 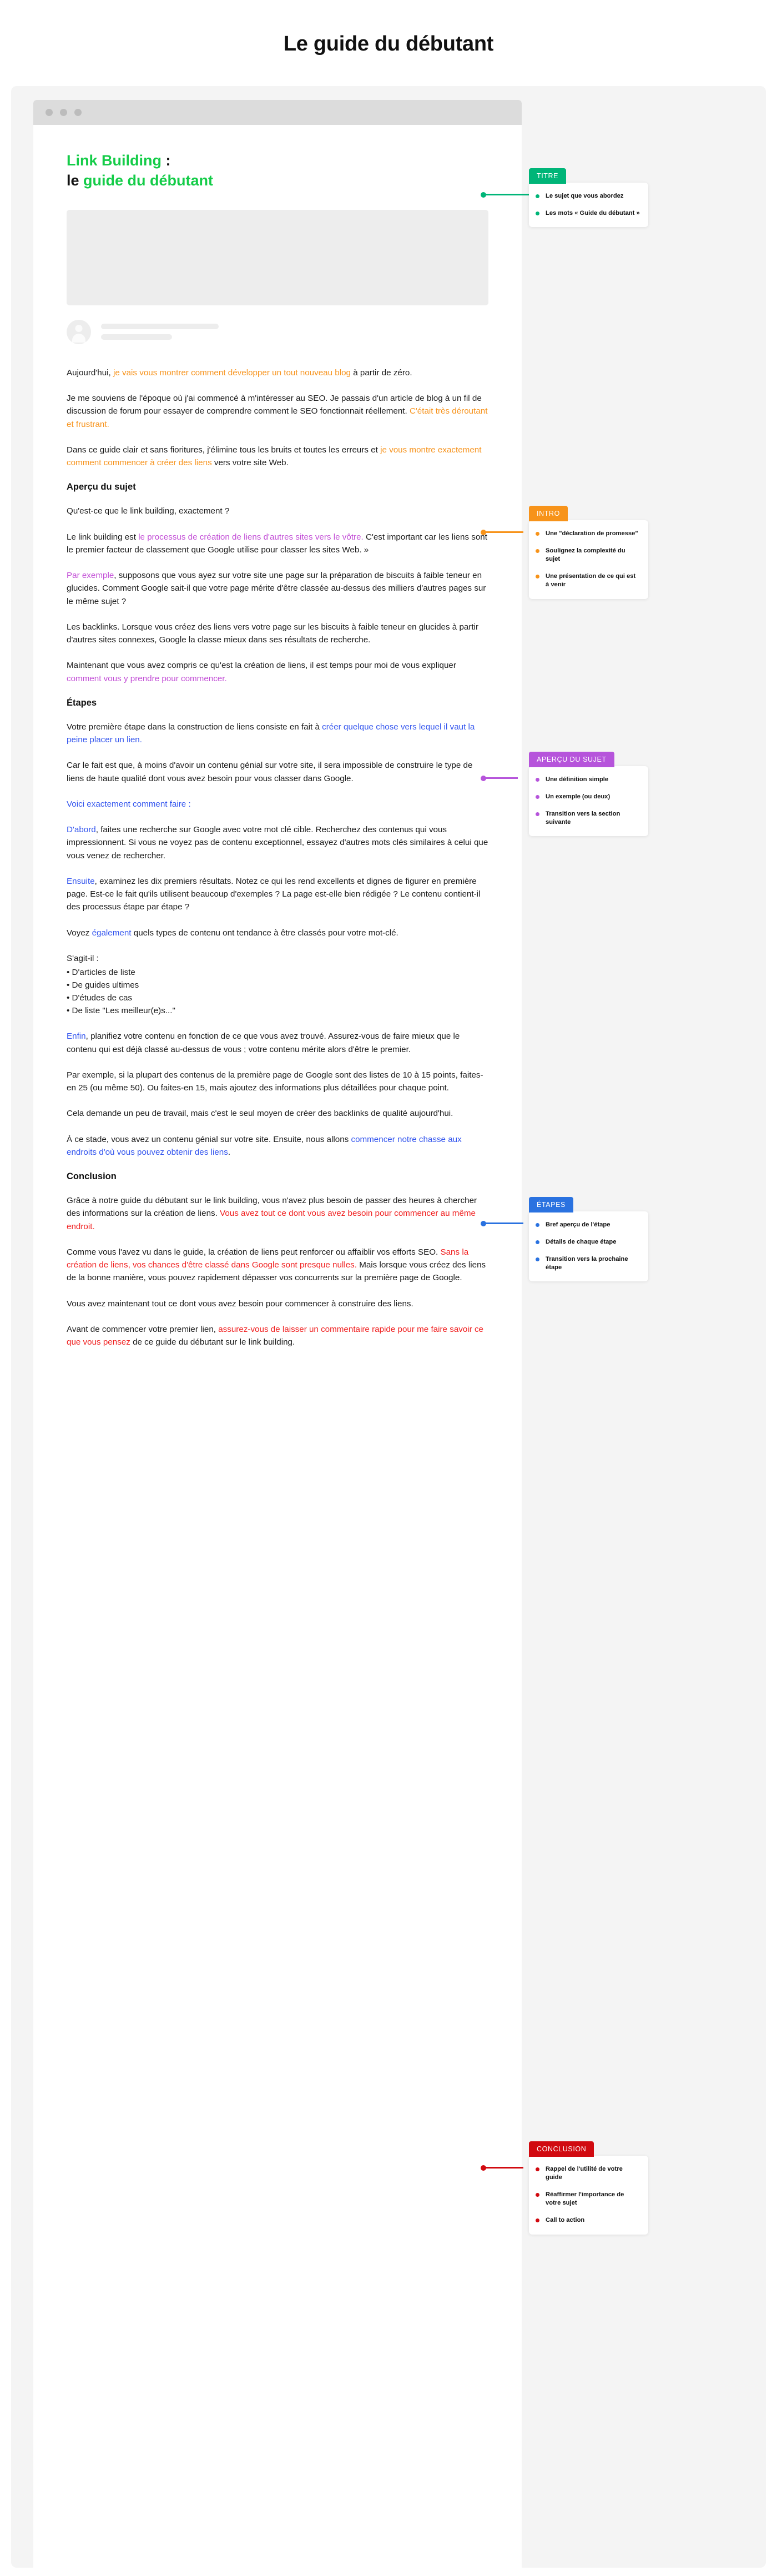 I want to click on list-lead-text: S'agit-il :, so click(x=83, y=958).